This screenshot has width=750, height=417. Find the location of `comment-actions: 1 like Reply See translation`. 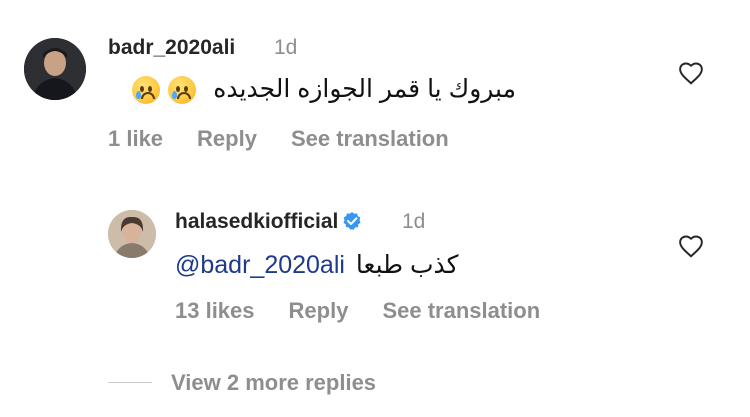

comment-actions: 1 like Reply See translation is located at coordinates (278, 139).